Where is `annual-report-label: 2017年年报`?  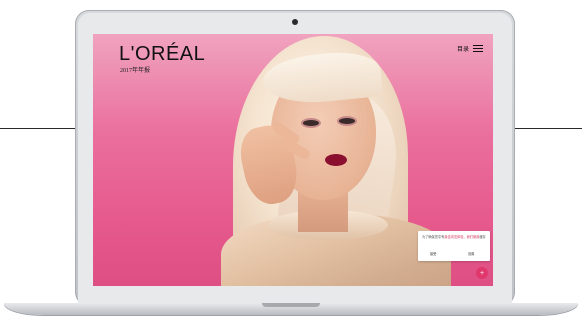 annual-report-label: 2017年年报 is located at coordinates (135, 71).